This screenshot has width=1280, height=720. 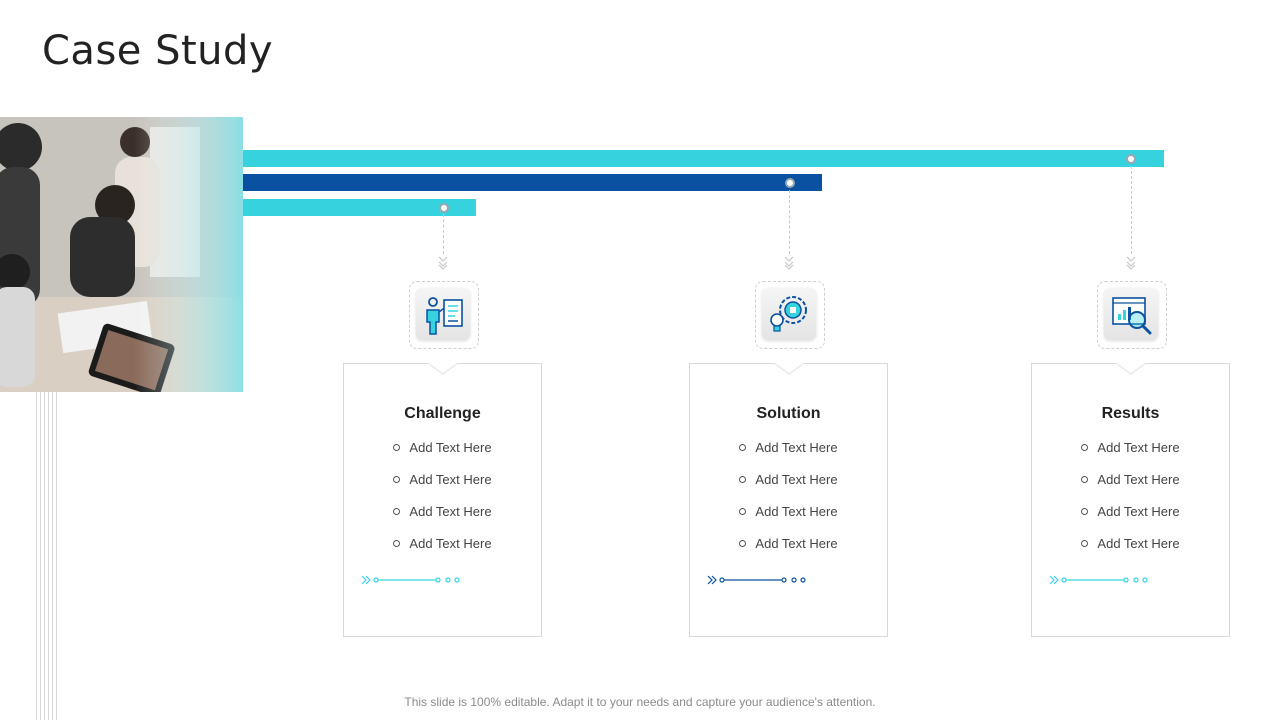 I want to click on bar-marker-challenge, so click(x=444, y=208).